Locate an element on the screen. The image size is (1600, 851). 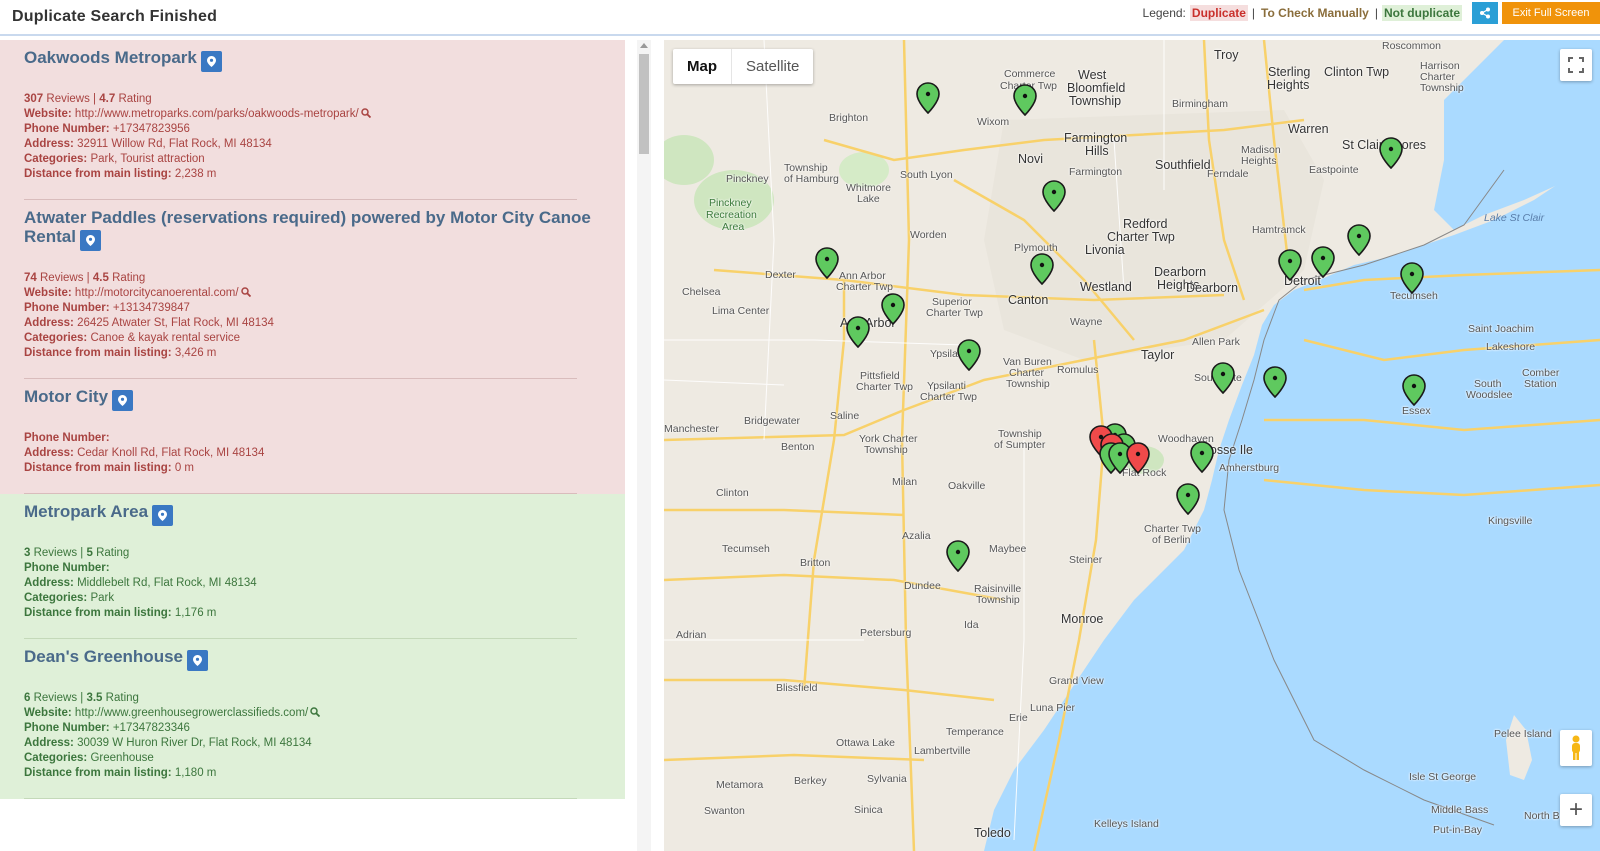
distance-value: 1,176 m is located at coordinates (195, 613).